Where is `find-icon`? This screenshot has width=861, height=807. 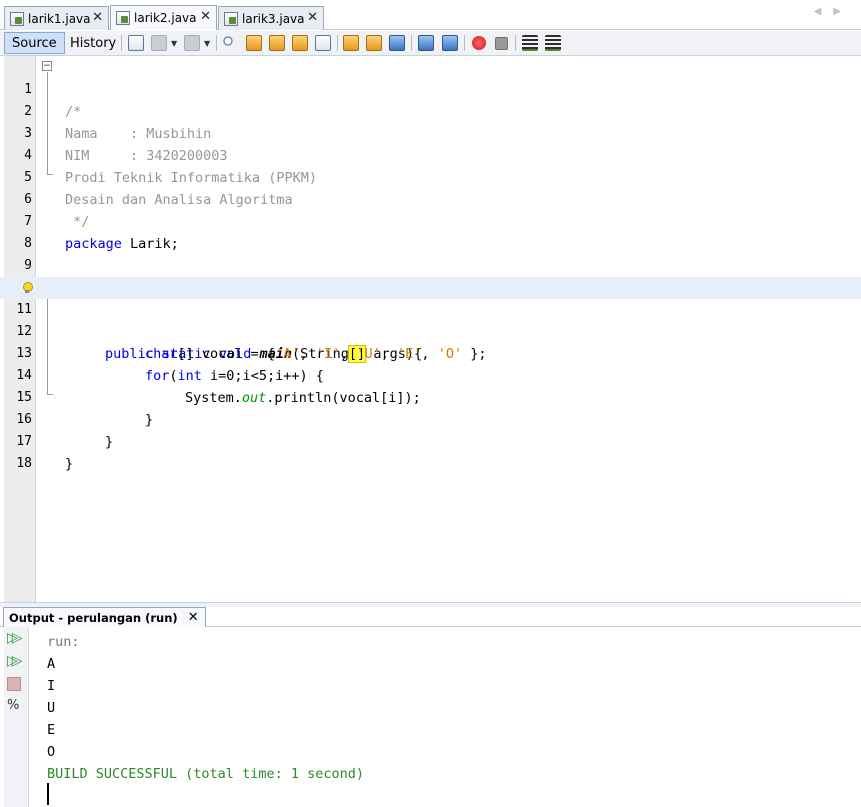
find-icon is located at coordinates (230, 43).